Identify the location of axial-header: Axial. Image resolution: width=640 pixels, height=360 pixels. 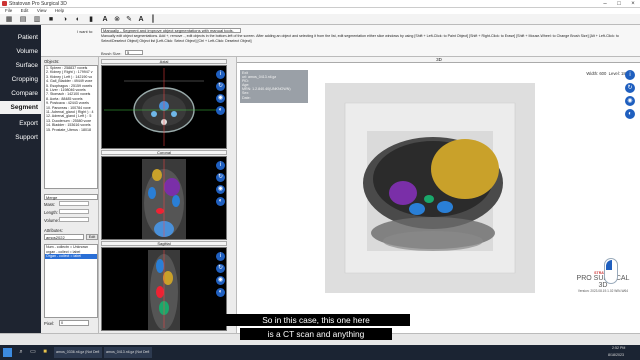
(164, 61).